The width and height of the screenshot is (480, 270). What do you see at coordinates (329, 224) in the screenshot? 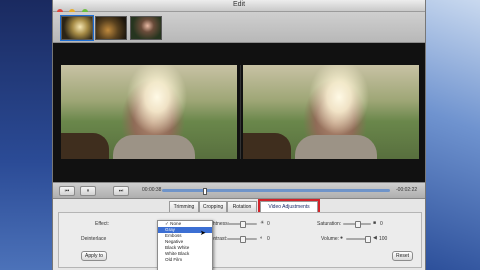
I see `saturation-label: Saturation:` at bounding box center [329, 224].